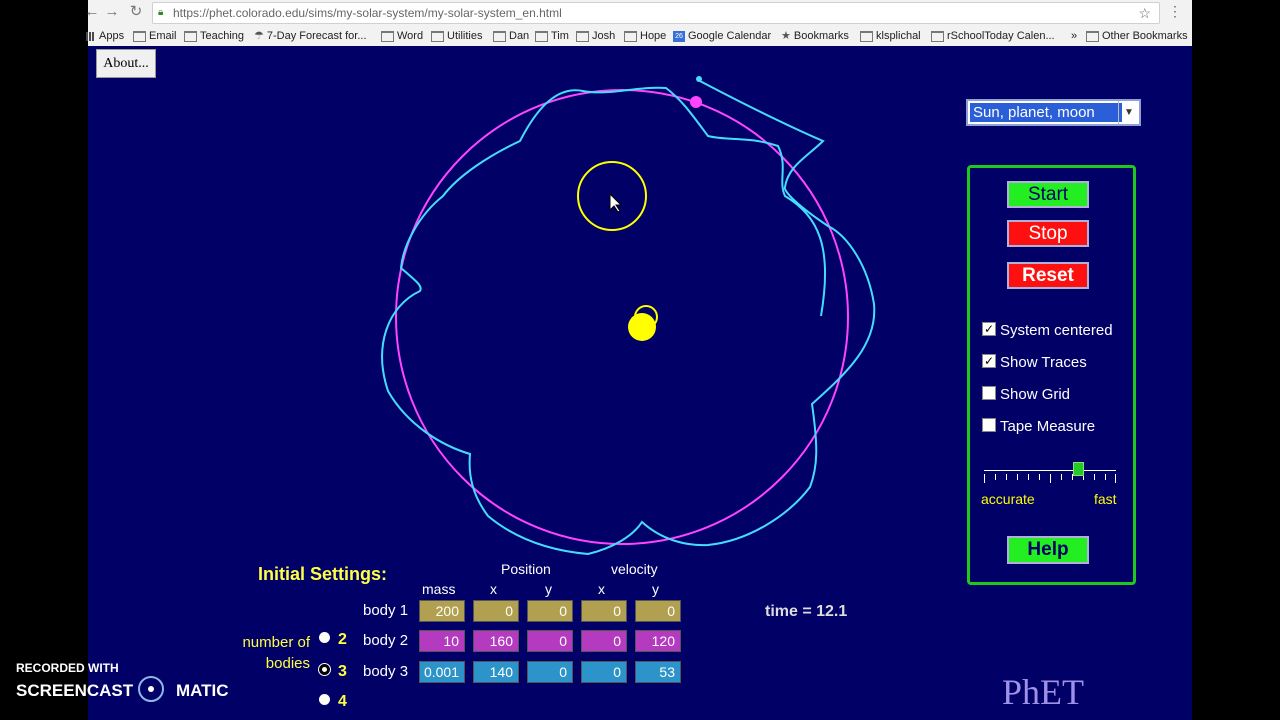 The image size is (1280, 720). Describe the element at coordinates (1128, 112) in the screenshot. I see `dropdown-arrow-icon: ▼` at that location.